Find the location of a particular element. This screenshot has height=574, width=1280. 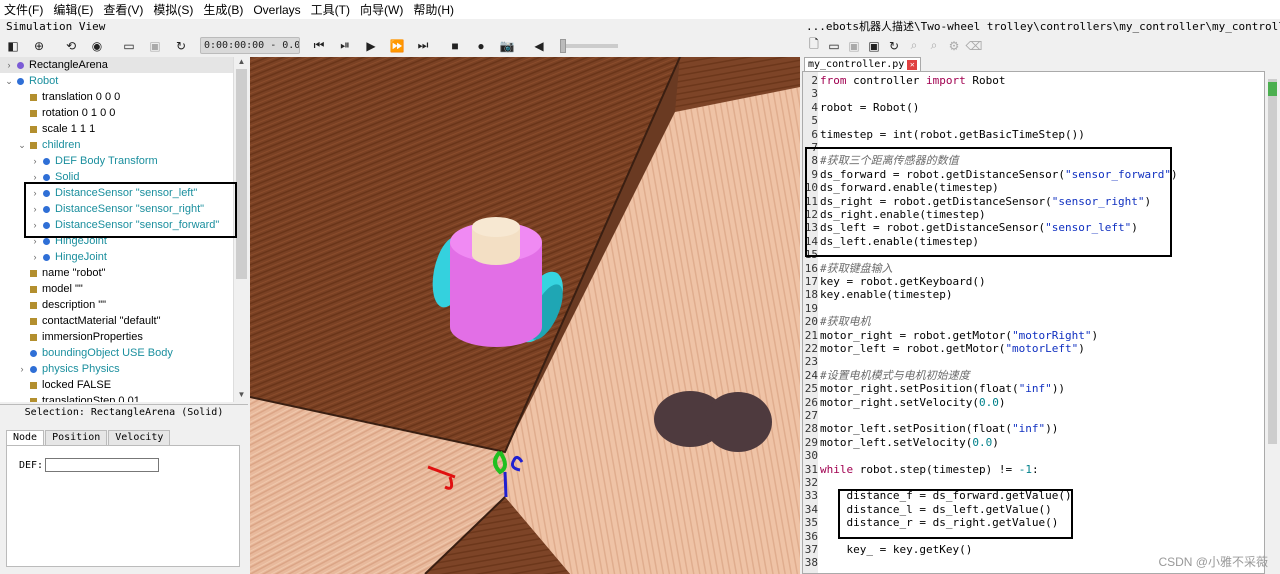

line-number: 38 is located at coordinates (811, 563).